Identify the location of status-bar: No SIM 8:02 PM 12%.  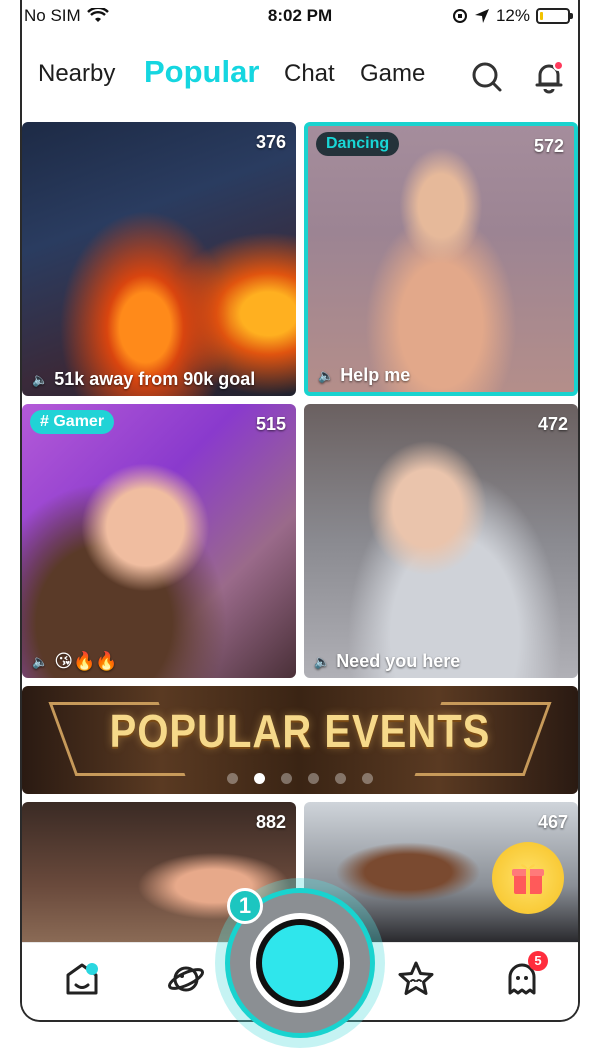
(300, 16).